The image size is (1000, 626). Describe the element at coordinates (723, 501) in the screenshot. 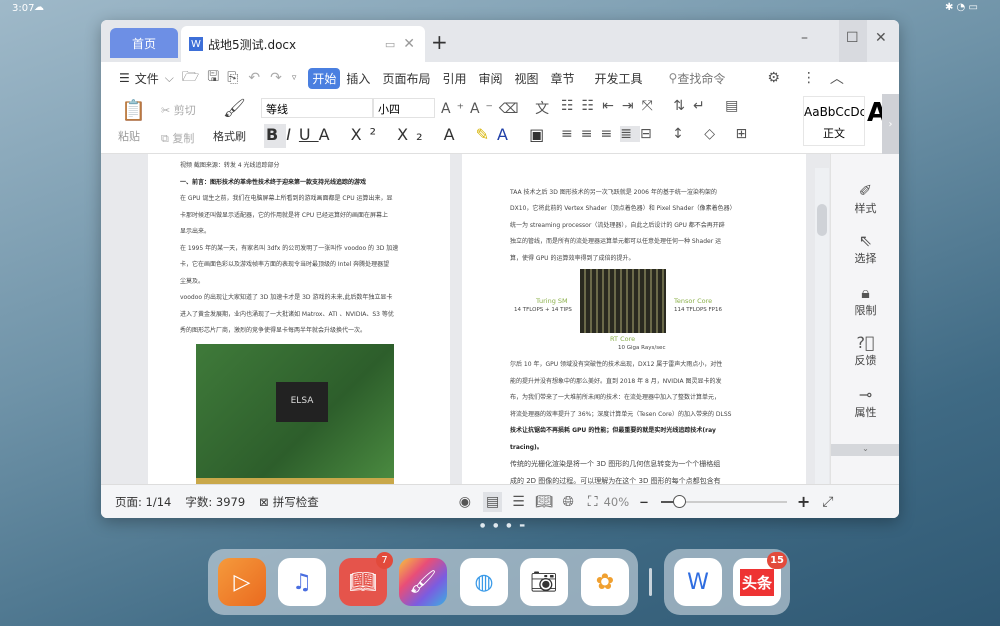

I see `zoom-slider` at that location.